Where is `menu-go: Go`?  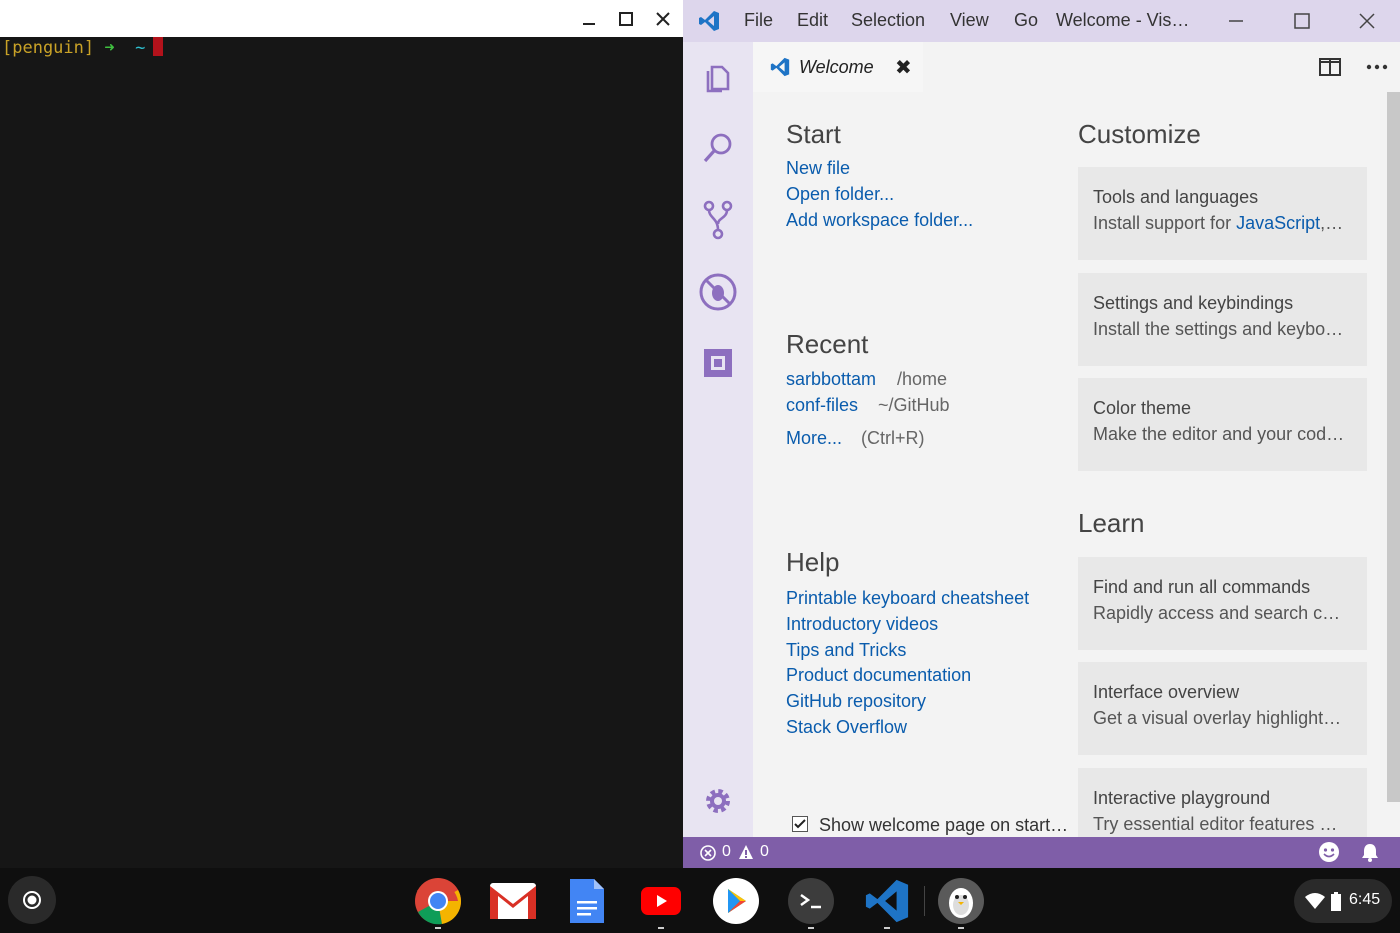
menu-go: Go is located at coordinates (1026, 20).